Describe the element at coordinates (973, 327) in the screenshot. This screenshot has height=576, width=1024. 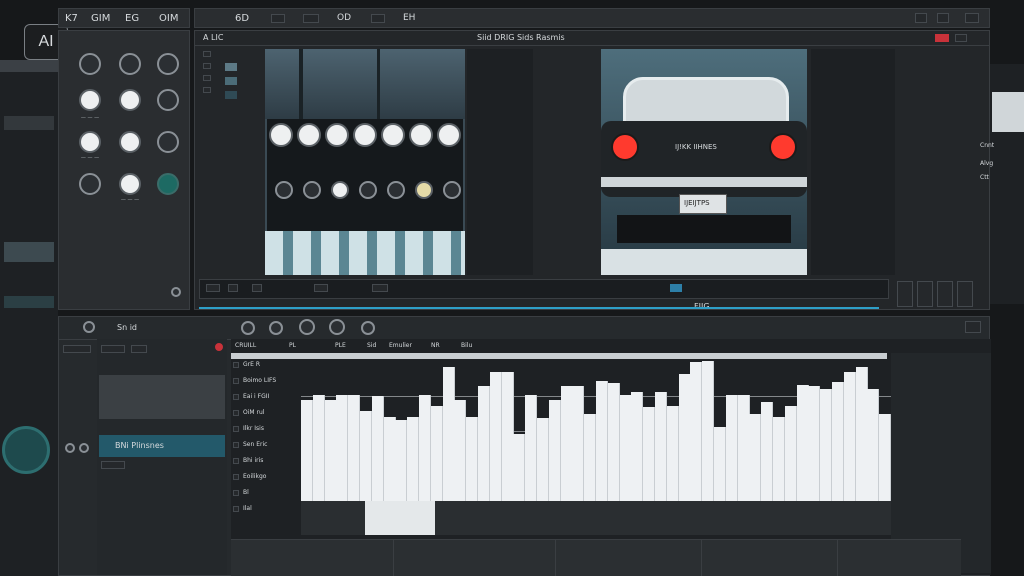
I see `sequence-settings-button` at that location.